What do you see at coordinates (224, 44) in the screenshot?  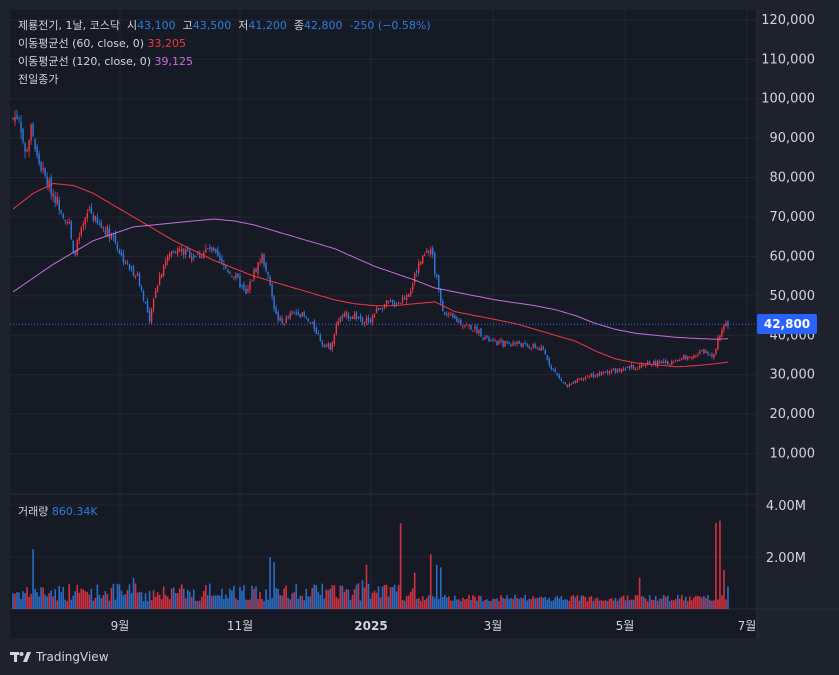 I see `ma60-legend: 이동평균선 (60, close, 0) 33,205` at bounding box center [224, 44].